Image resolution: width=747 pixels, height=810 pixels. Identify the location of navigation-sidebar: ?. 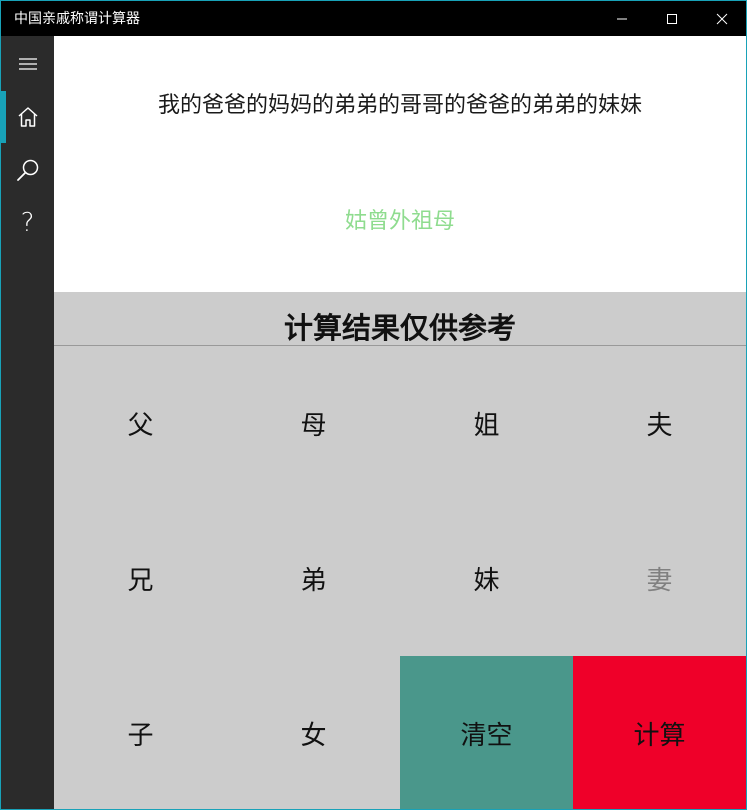
(27, 422).